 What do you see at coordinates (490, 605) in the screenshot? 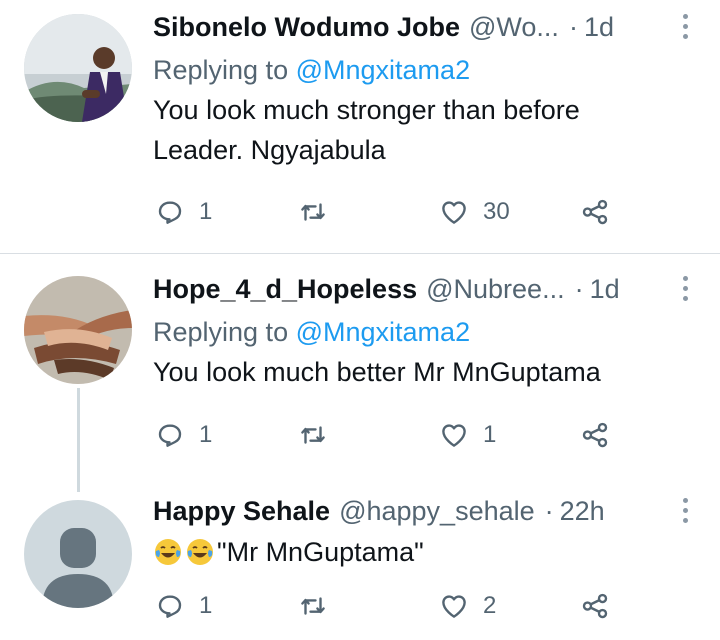
I see `like-count: 2` at bounding box center [490, 605].